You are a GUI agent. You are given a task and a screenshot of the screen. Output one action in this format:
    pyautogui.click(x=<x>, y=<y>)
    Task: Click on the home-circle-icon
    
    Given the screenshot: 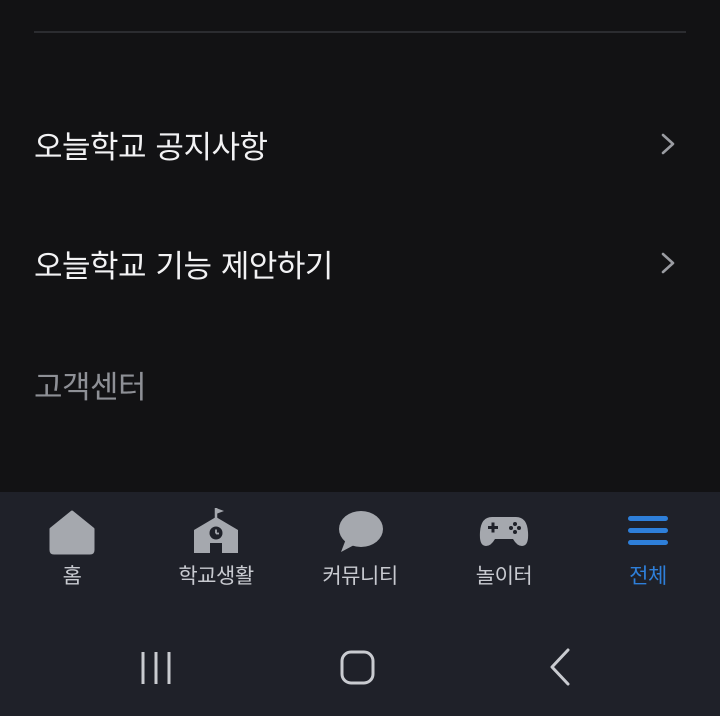 What is the action you would take?
    pyautogui.click(x=358, y=668)
    